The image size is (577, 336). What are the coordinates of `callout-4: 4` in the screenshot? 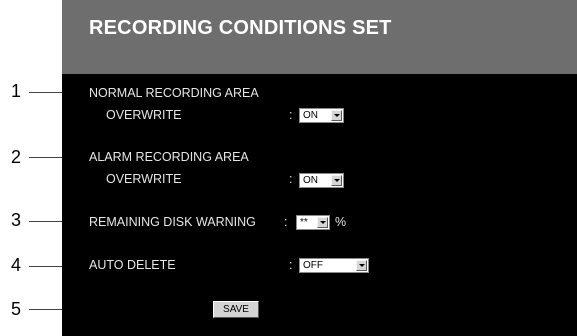 It's located at (16, 265).